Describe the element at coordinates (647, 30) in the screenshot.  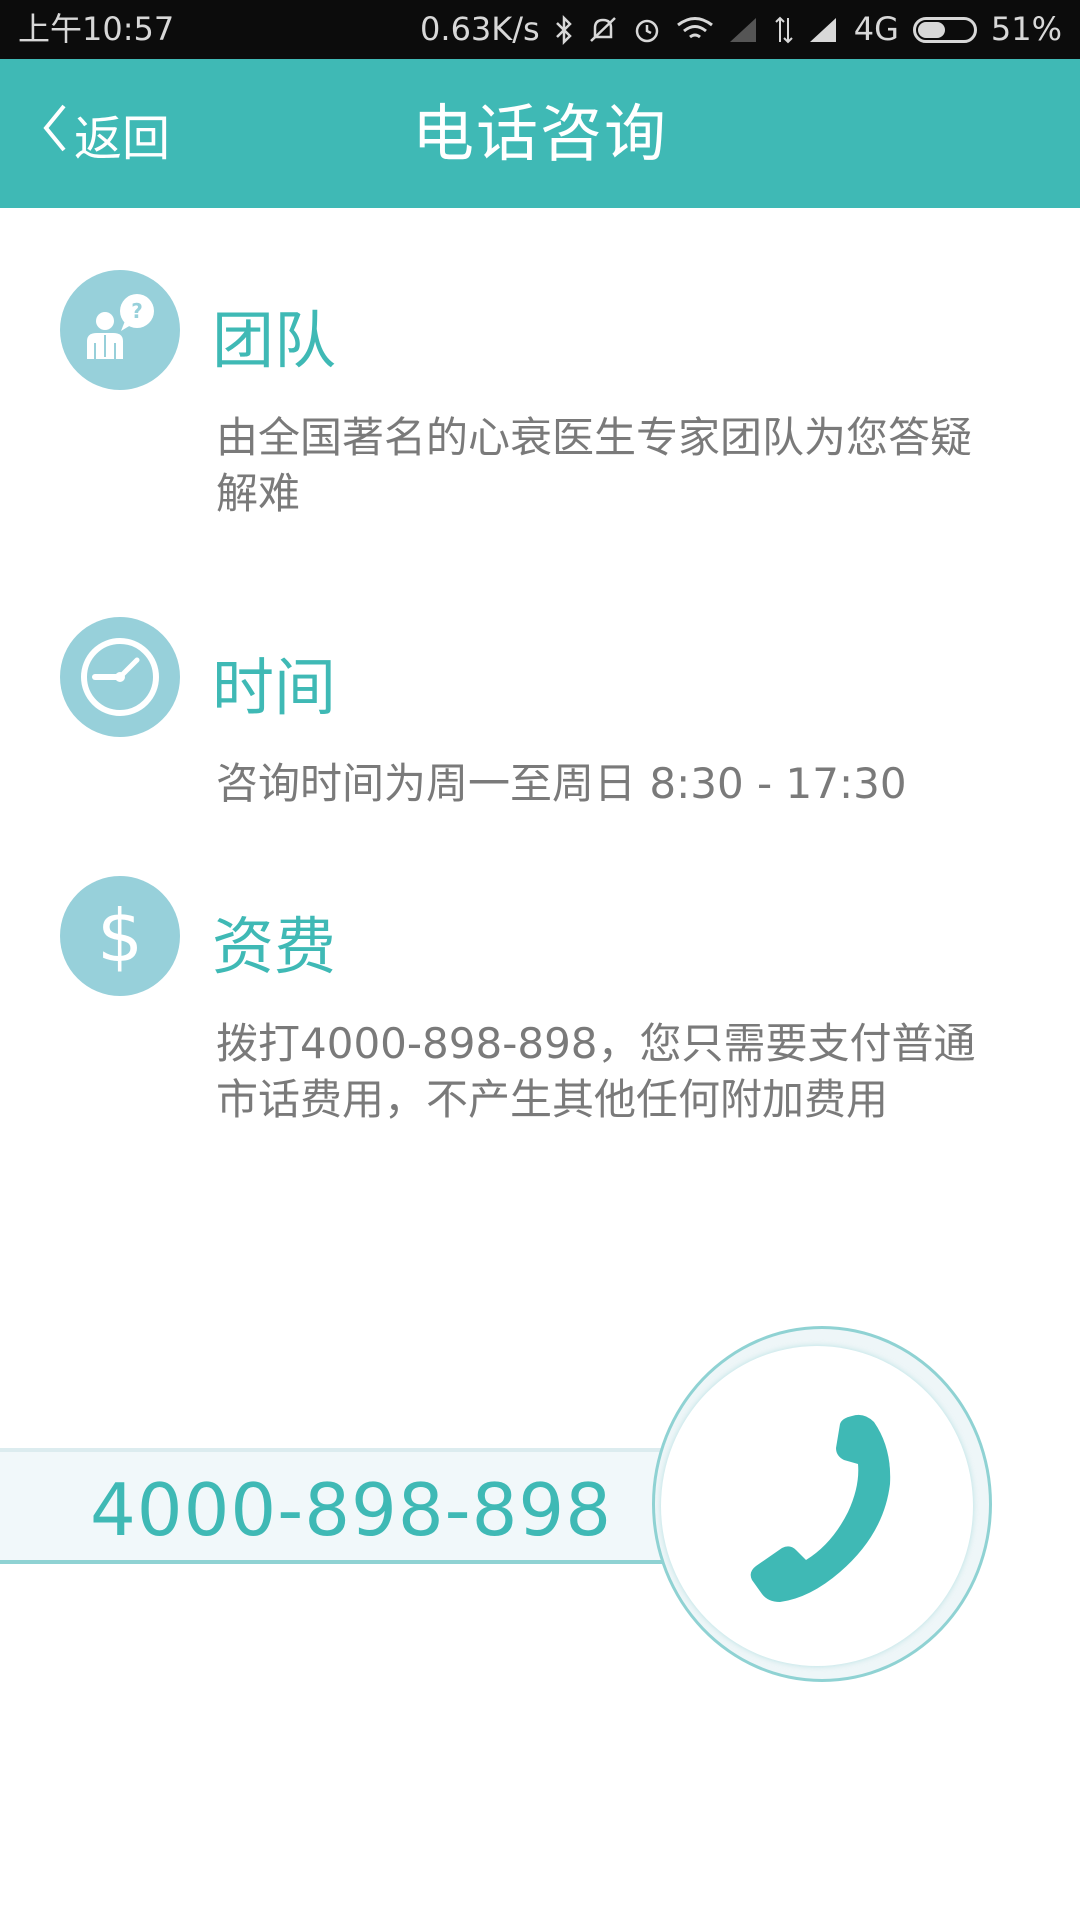
I see `alarm-icon` at that location.